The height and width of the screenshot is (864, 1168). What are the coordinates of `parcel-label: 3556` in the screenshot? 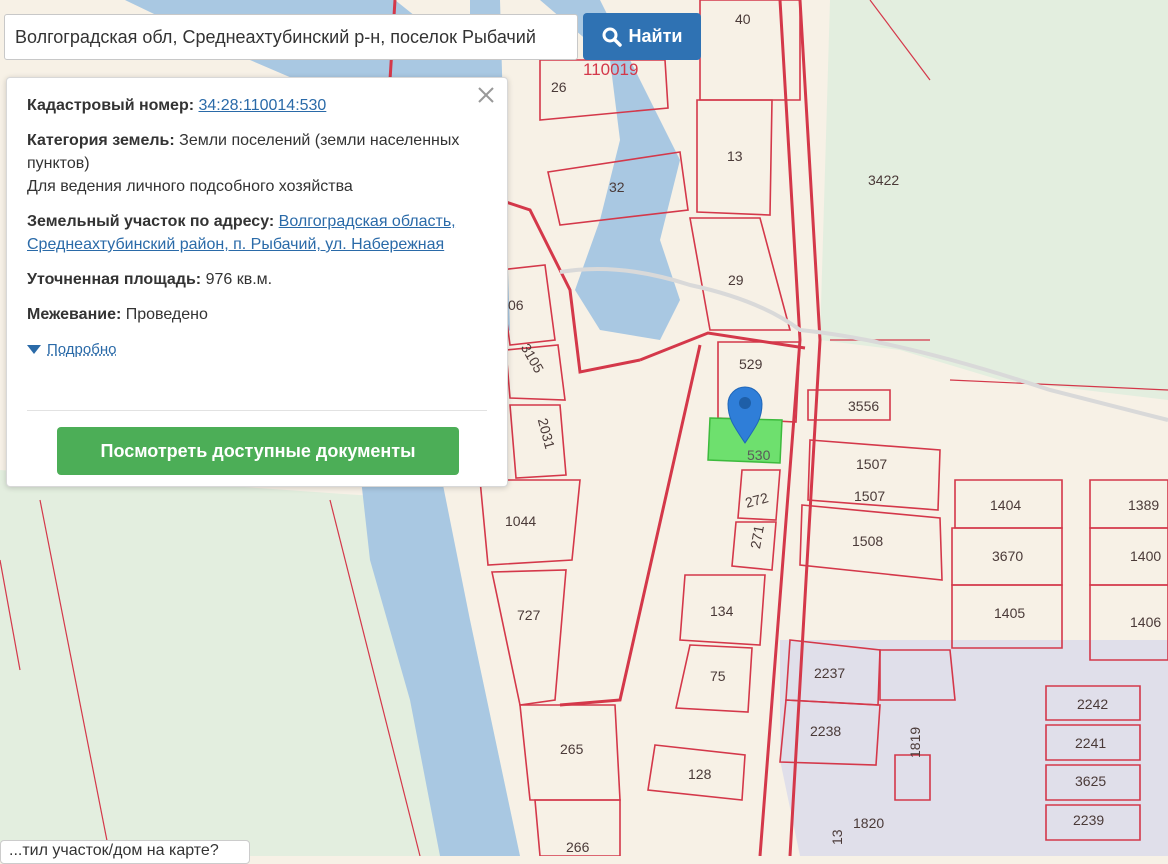 It's located at (863, 406).